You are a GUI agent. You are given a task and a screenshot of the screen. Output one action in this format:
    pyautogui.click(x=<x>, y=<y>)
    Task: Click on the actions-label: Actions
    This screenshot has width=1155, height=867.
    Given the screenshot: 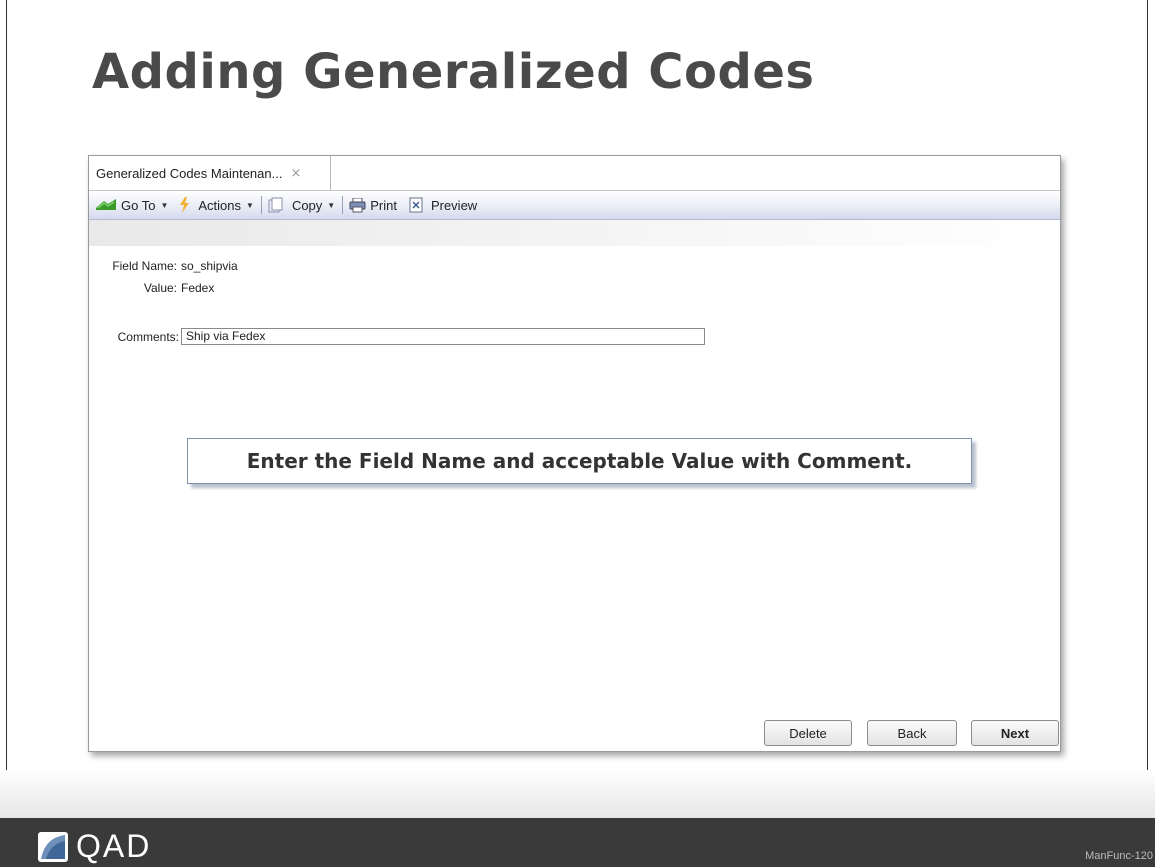 What is the action you would take?
    pyautogui.click(x=220, y=205)
    